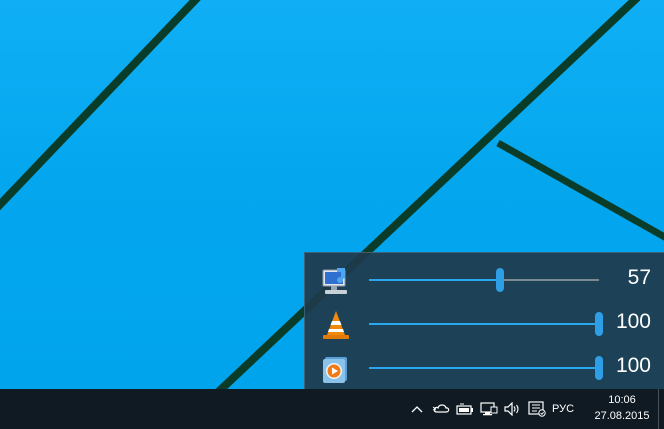  I want to click on media-player-icon, so click(336, 369).